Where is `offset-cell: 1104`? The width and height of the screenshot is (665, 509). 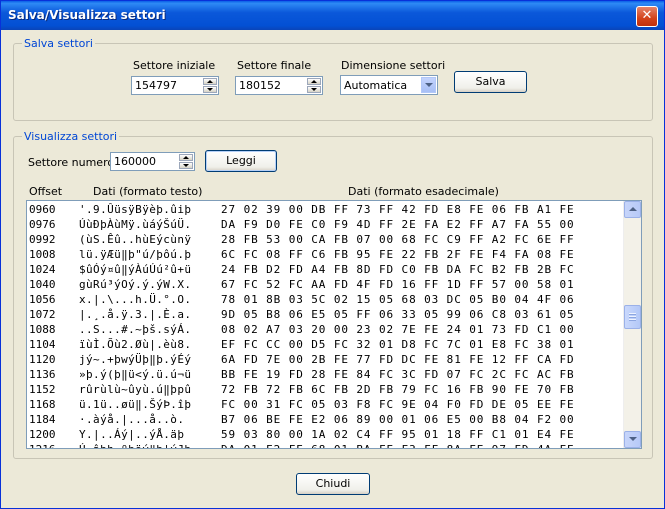
offset-cell: 1104 is located at coordinates (42, 344).